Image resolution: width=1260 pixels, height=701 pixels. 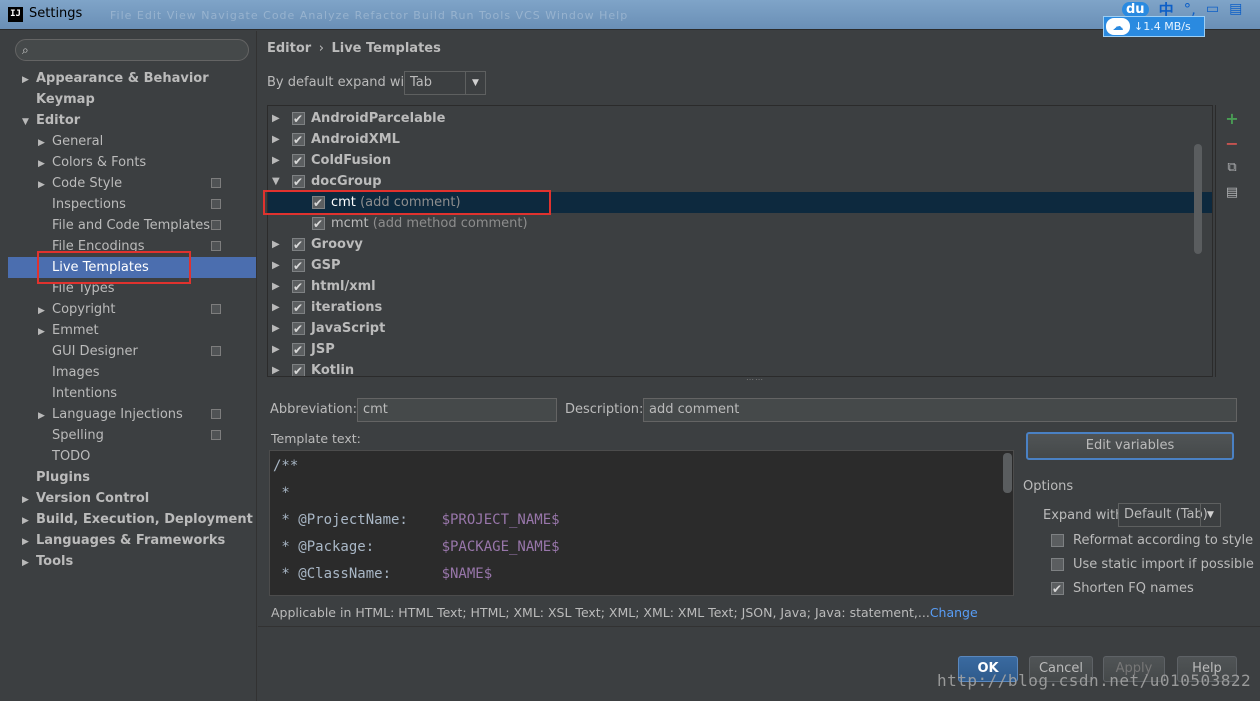 What do you see at coordinates (740, 119) in the screenshot?
I see `template-group-row: ▶ AndroidParcelable` at bounding box center [740, 119].